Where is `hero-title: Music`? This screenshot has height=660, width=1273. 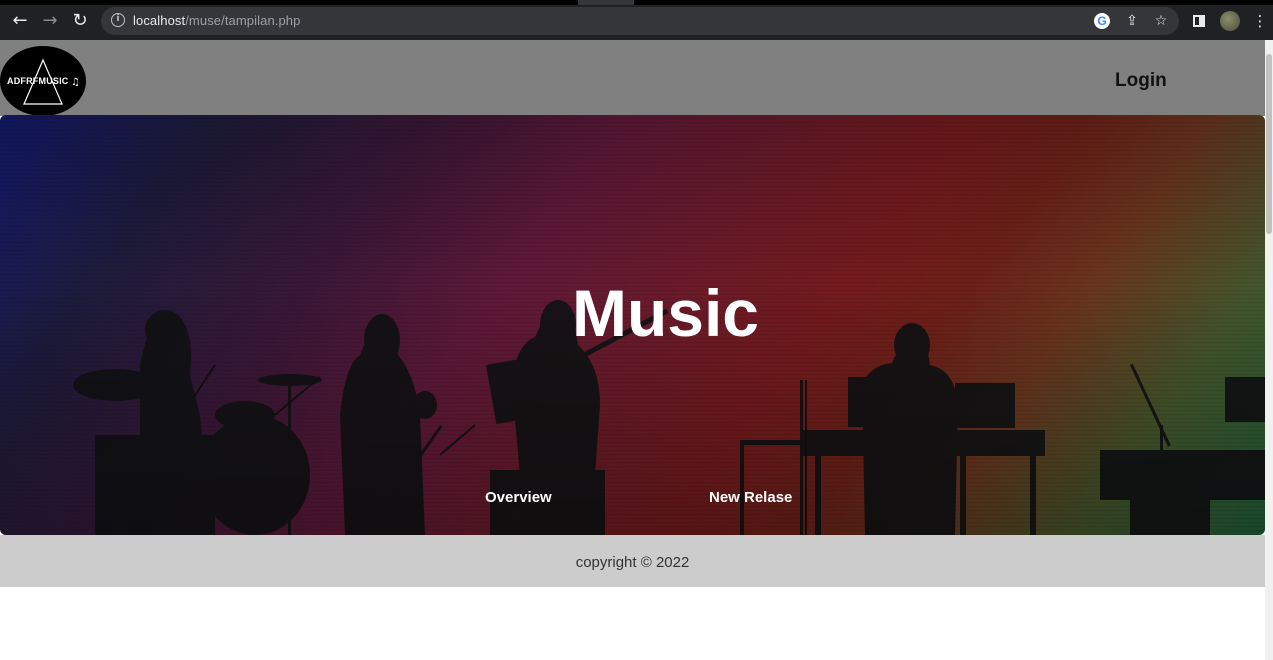 hero-title: Music is located at coordinates (665, 313).